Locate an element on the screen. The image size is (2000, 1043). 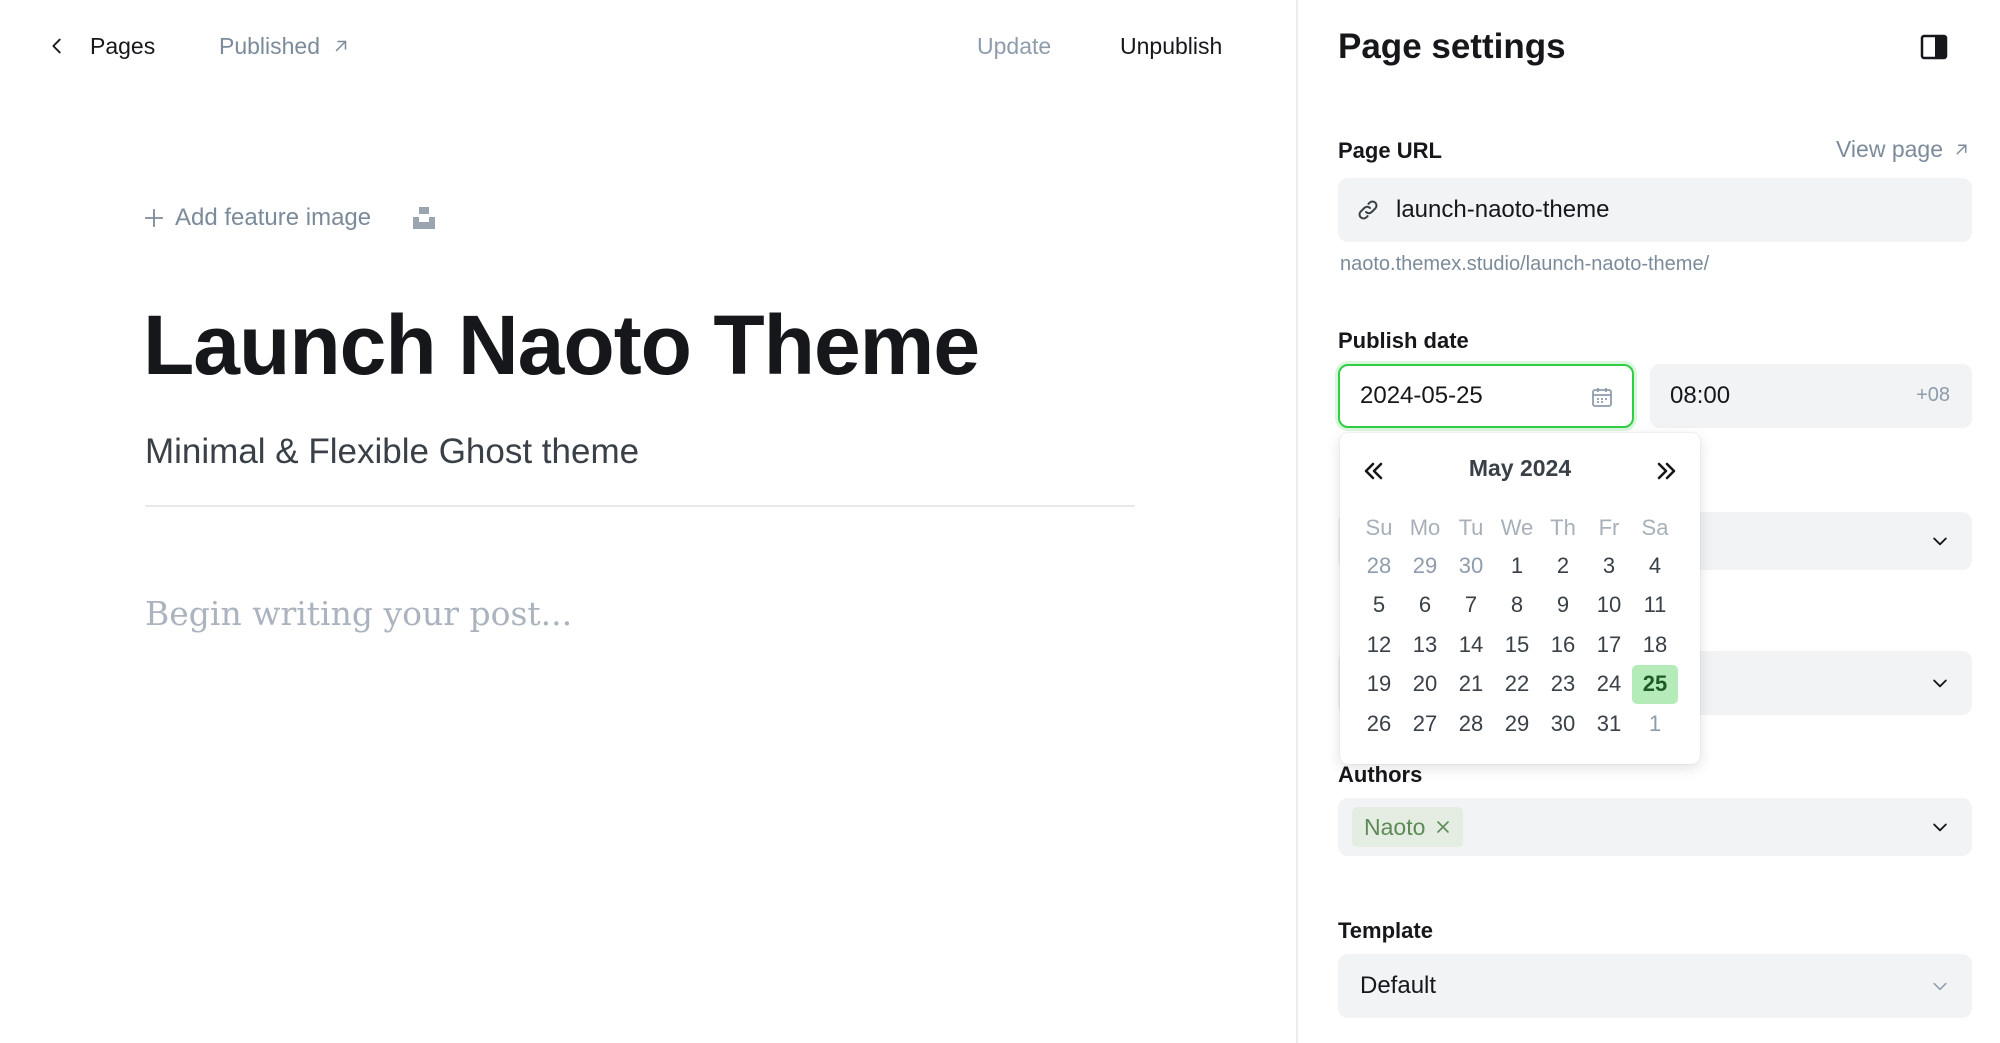
view-page-label: View page is located at coordinates (1889, 149).